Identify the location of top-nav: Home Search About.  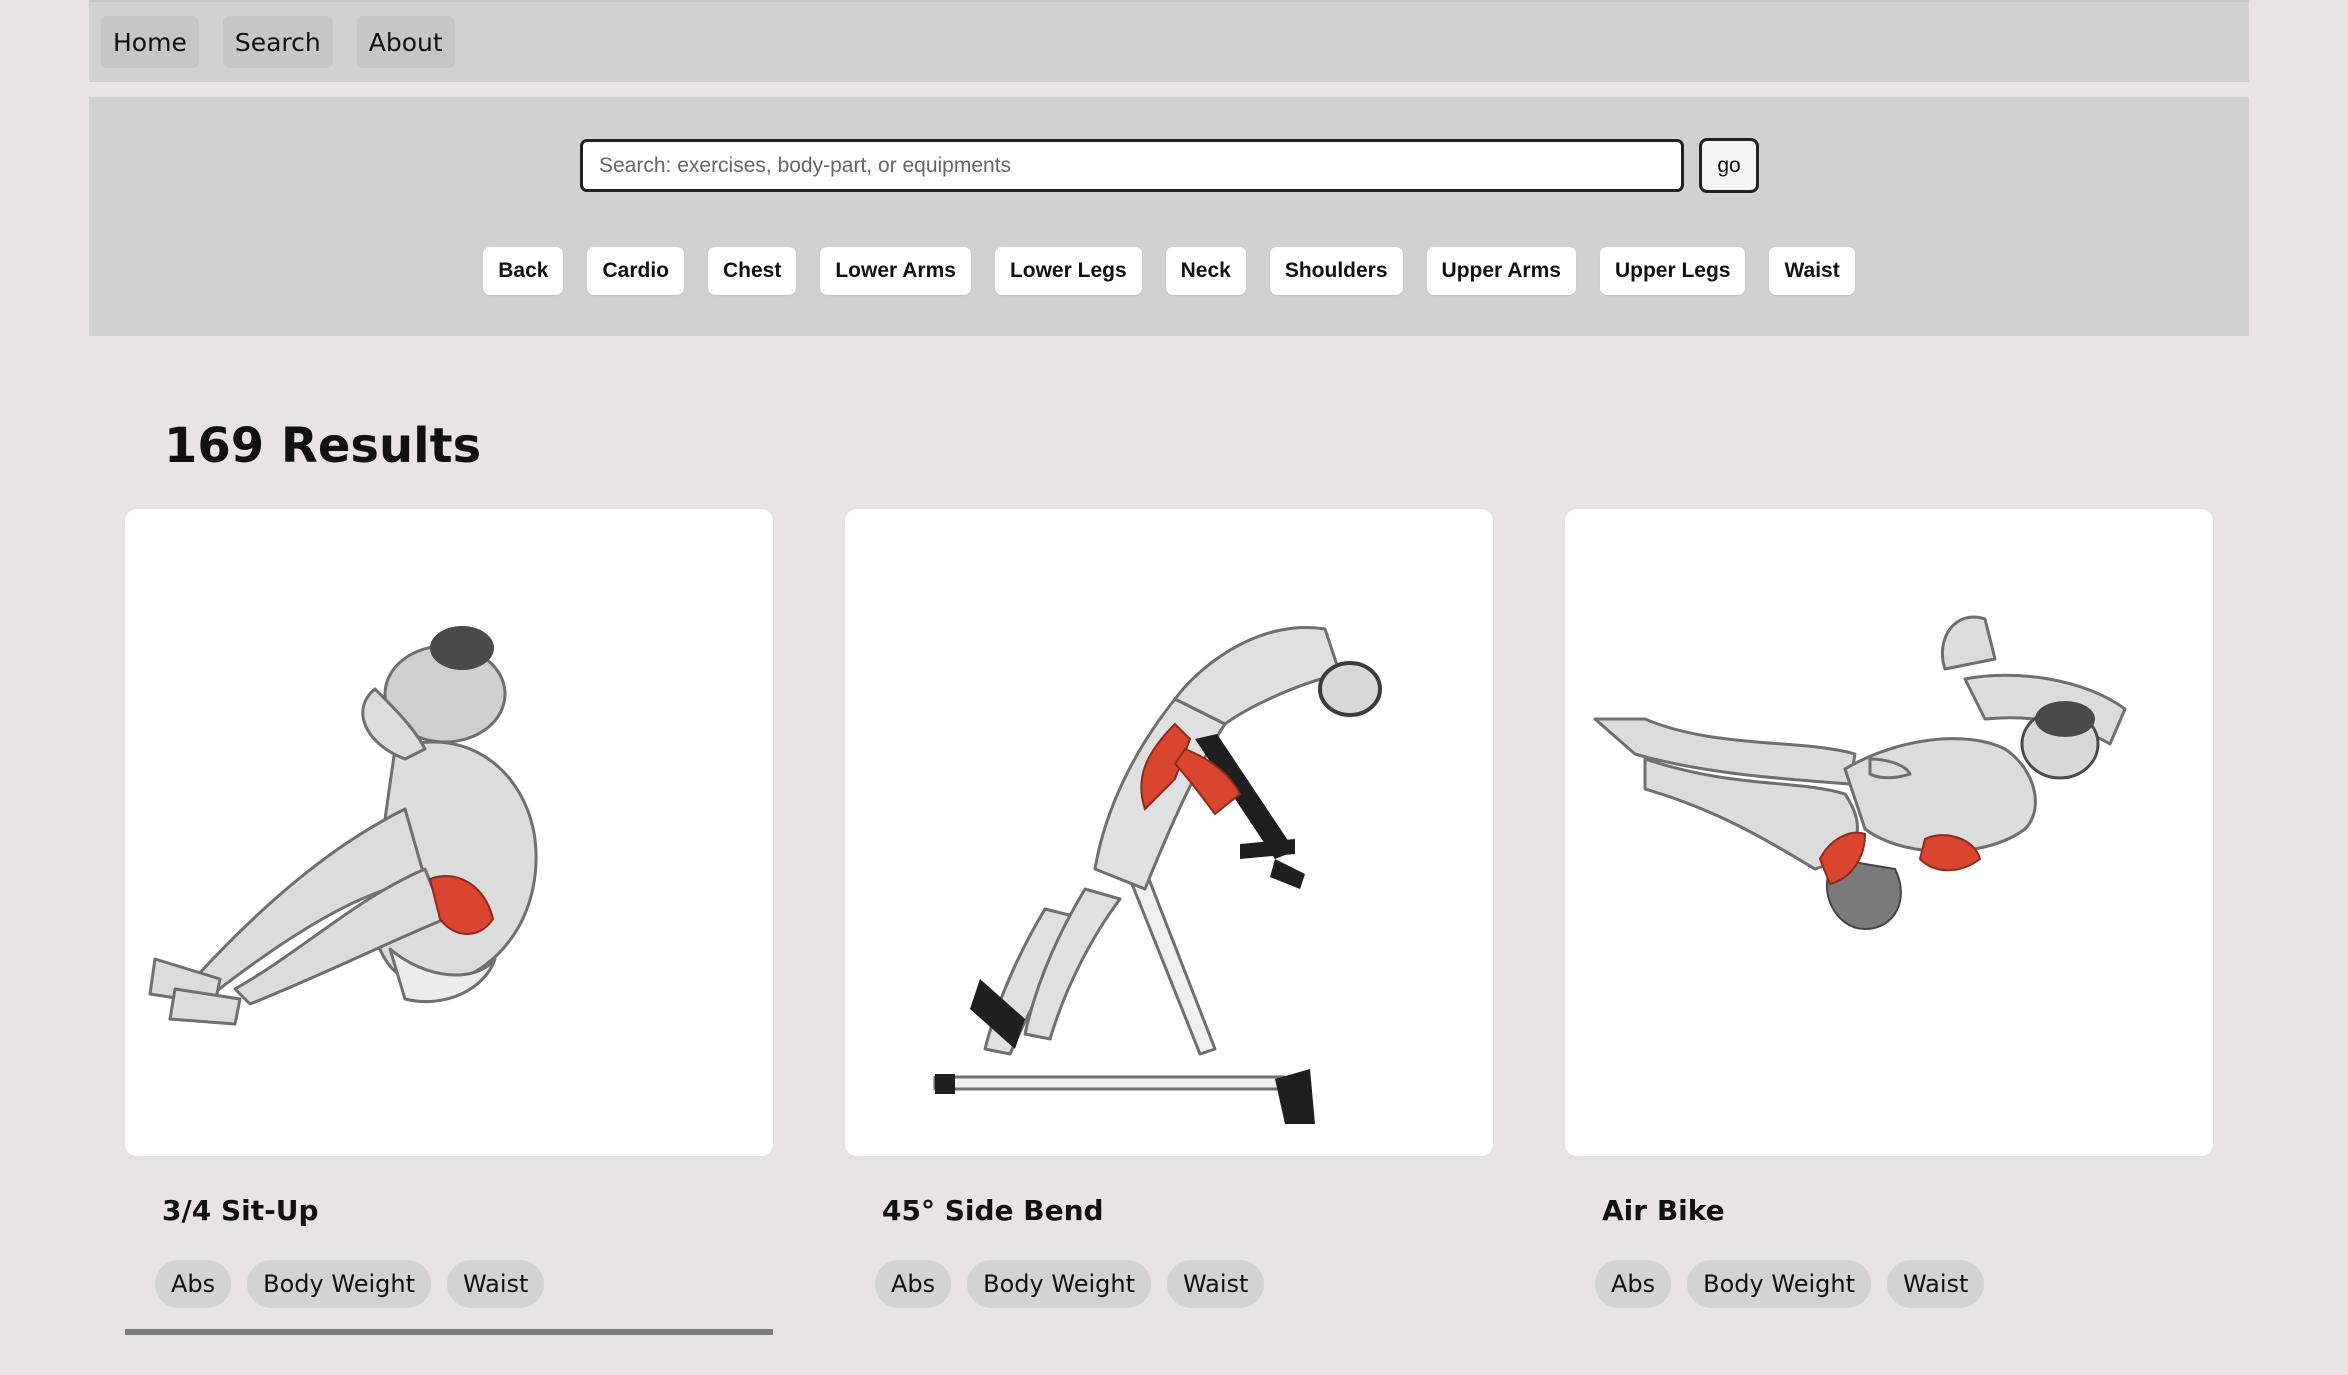
(1169, 41).